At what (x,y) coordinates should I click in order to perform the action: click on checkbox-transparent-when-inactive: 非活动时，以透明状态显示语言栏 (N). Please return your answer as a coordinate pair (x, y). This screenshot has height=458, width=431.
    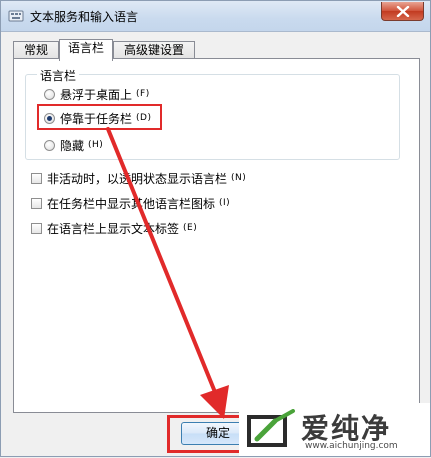
    Looking at the image, I should click on (138, 178).